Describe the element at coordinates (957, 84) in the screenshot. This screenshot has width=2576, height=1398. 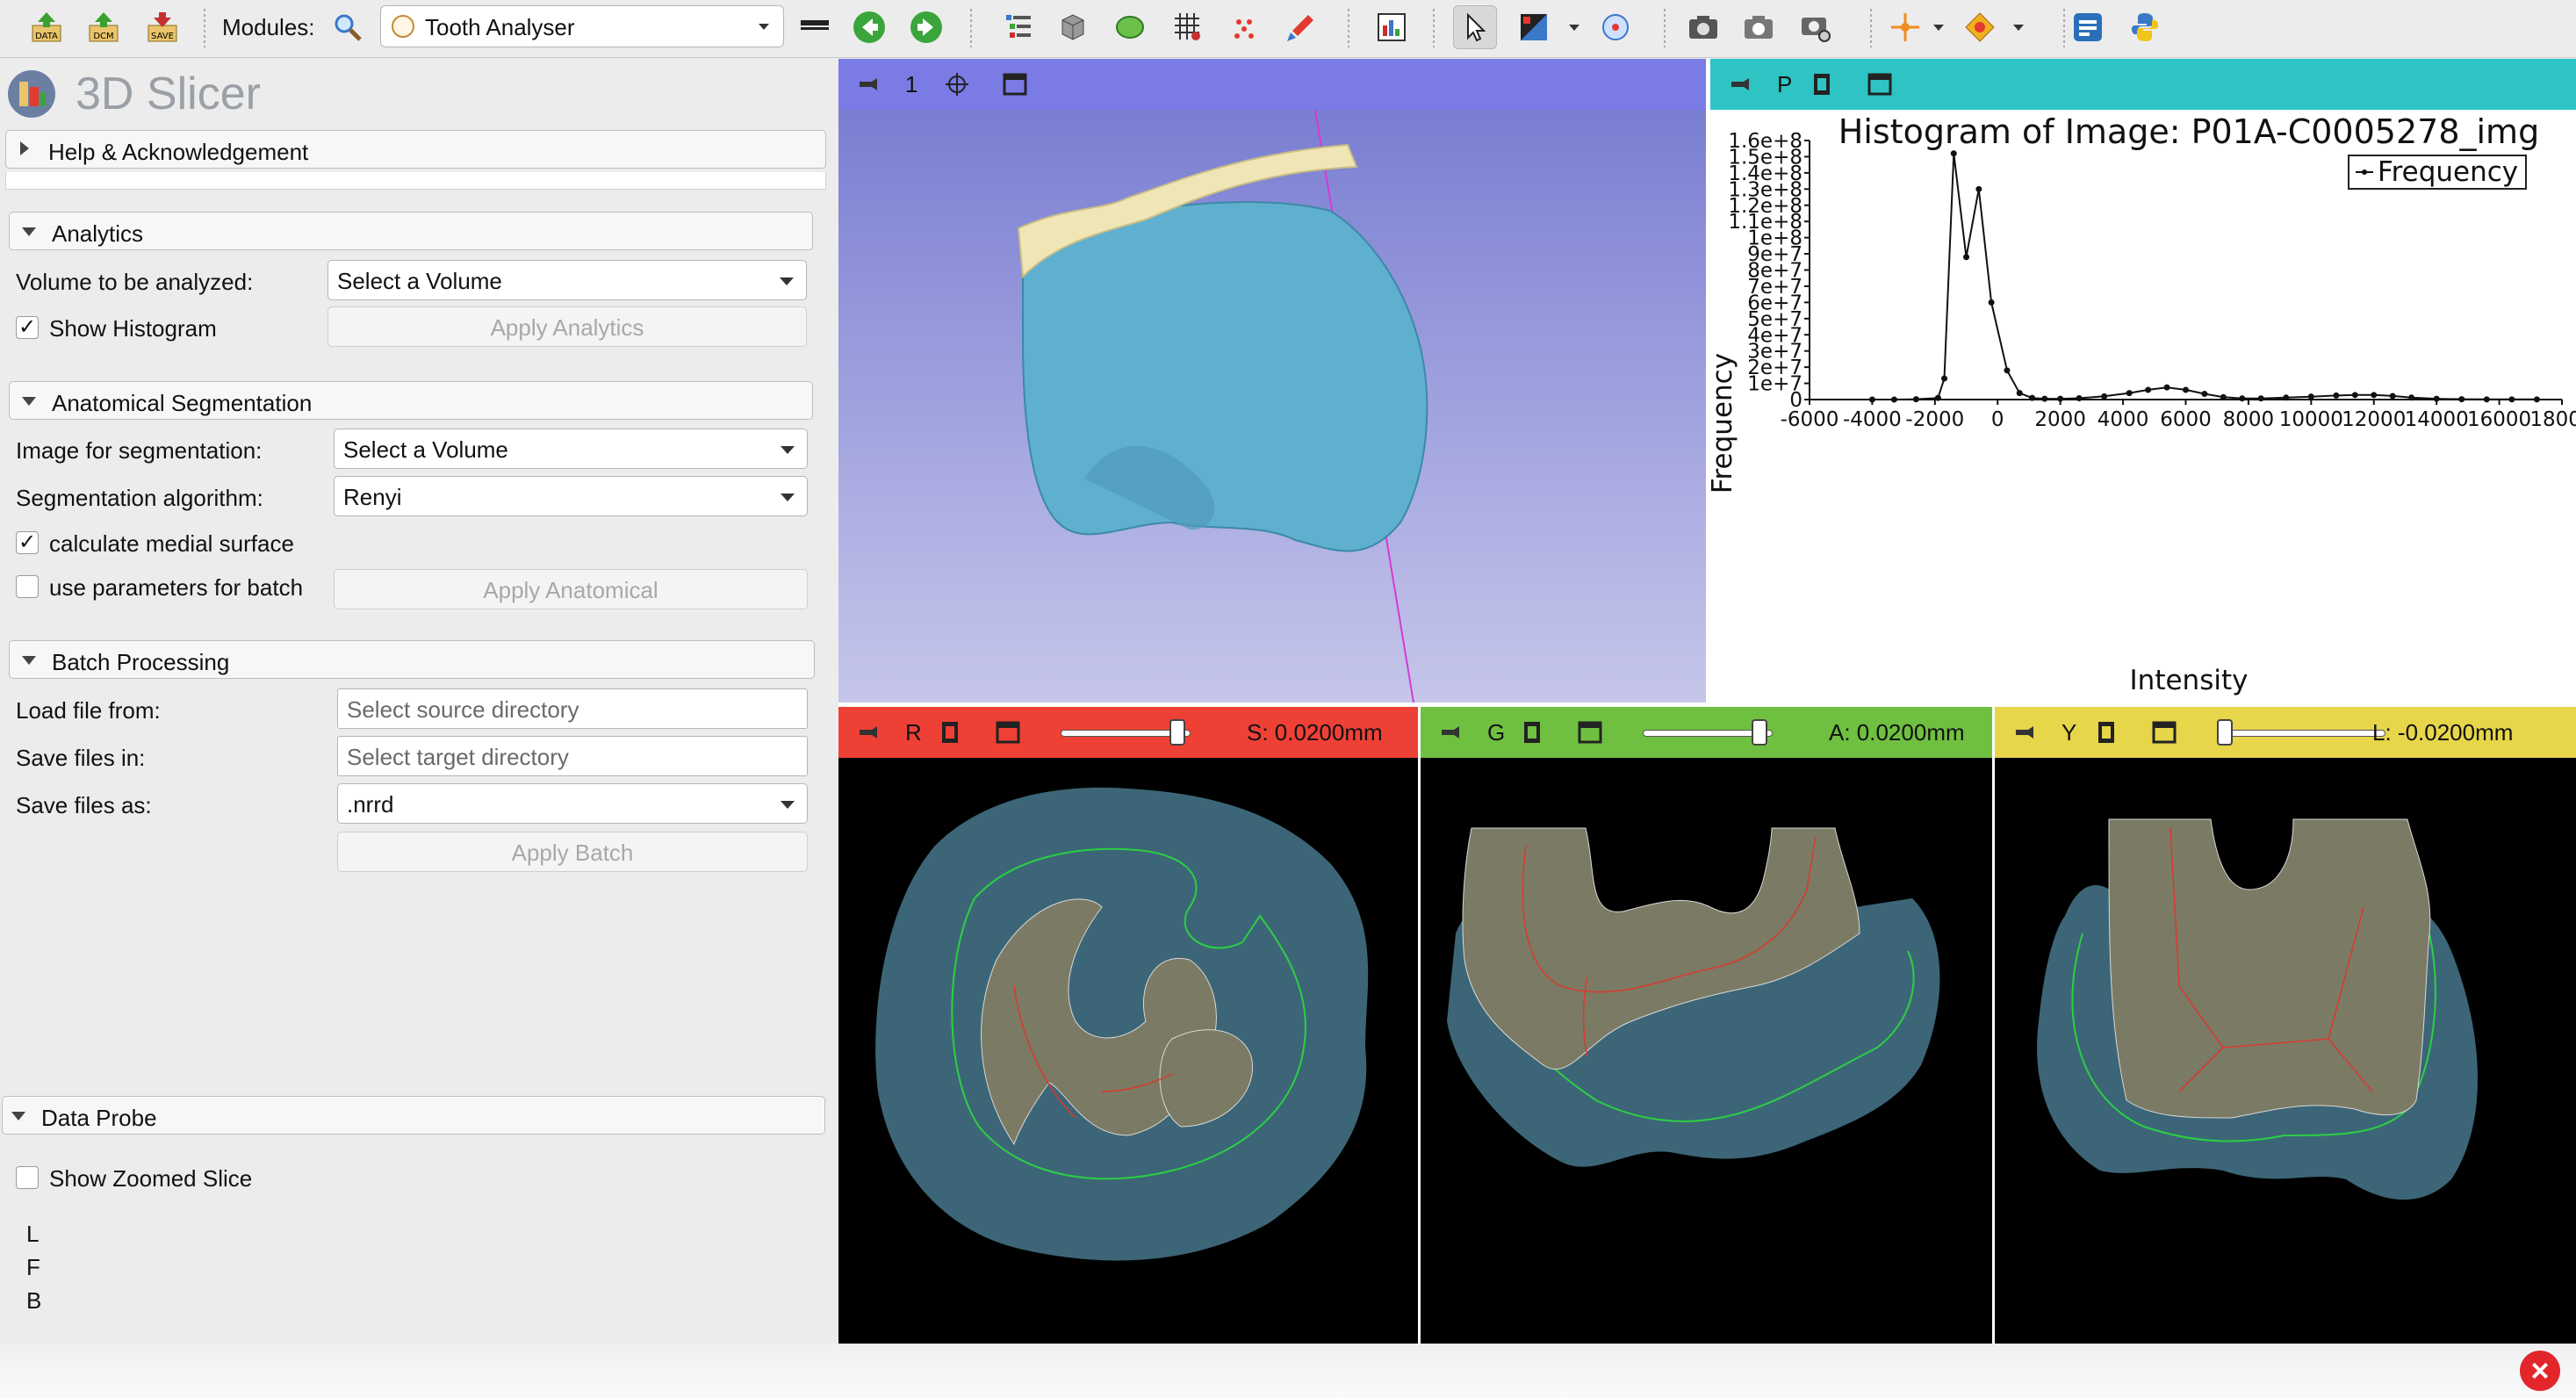
I see `center-view-icon` at that location.